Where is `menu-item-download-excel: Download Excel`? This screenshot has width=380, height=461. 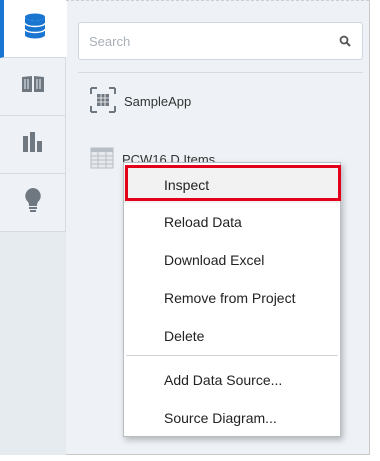 menu-item-download-excel: Download Excel is located at coordinates (232, 260).